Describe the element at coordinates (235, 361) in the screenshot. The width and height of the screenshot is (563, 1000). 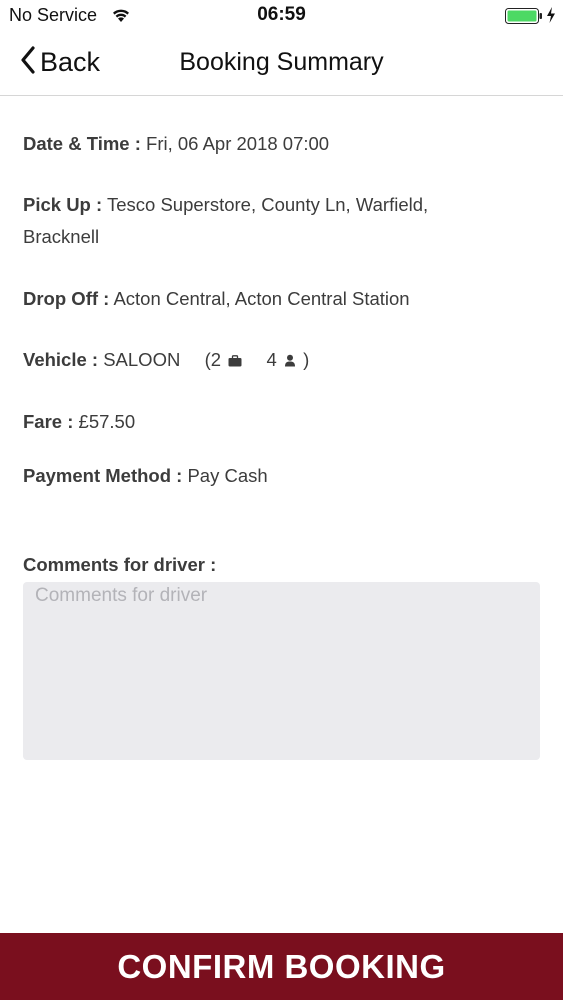
I see `briefcase-icon` at that location.